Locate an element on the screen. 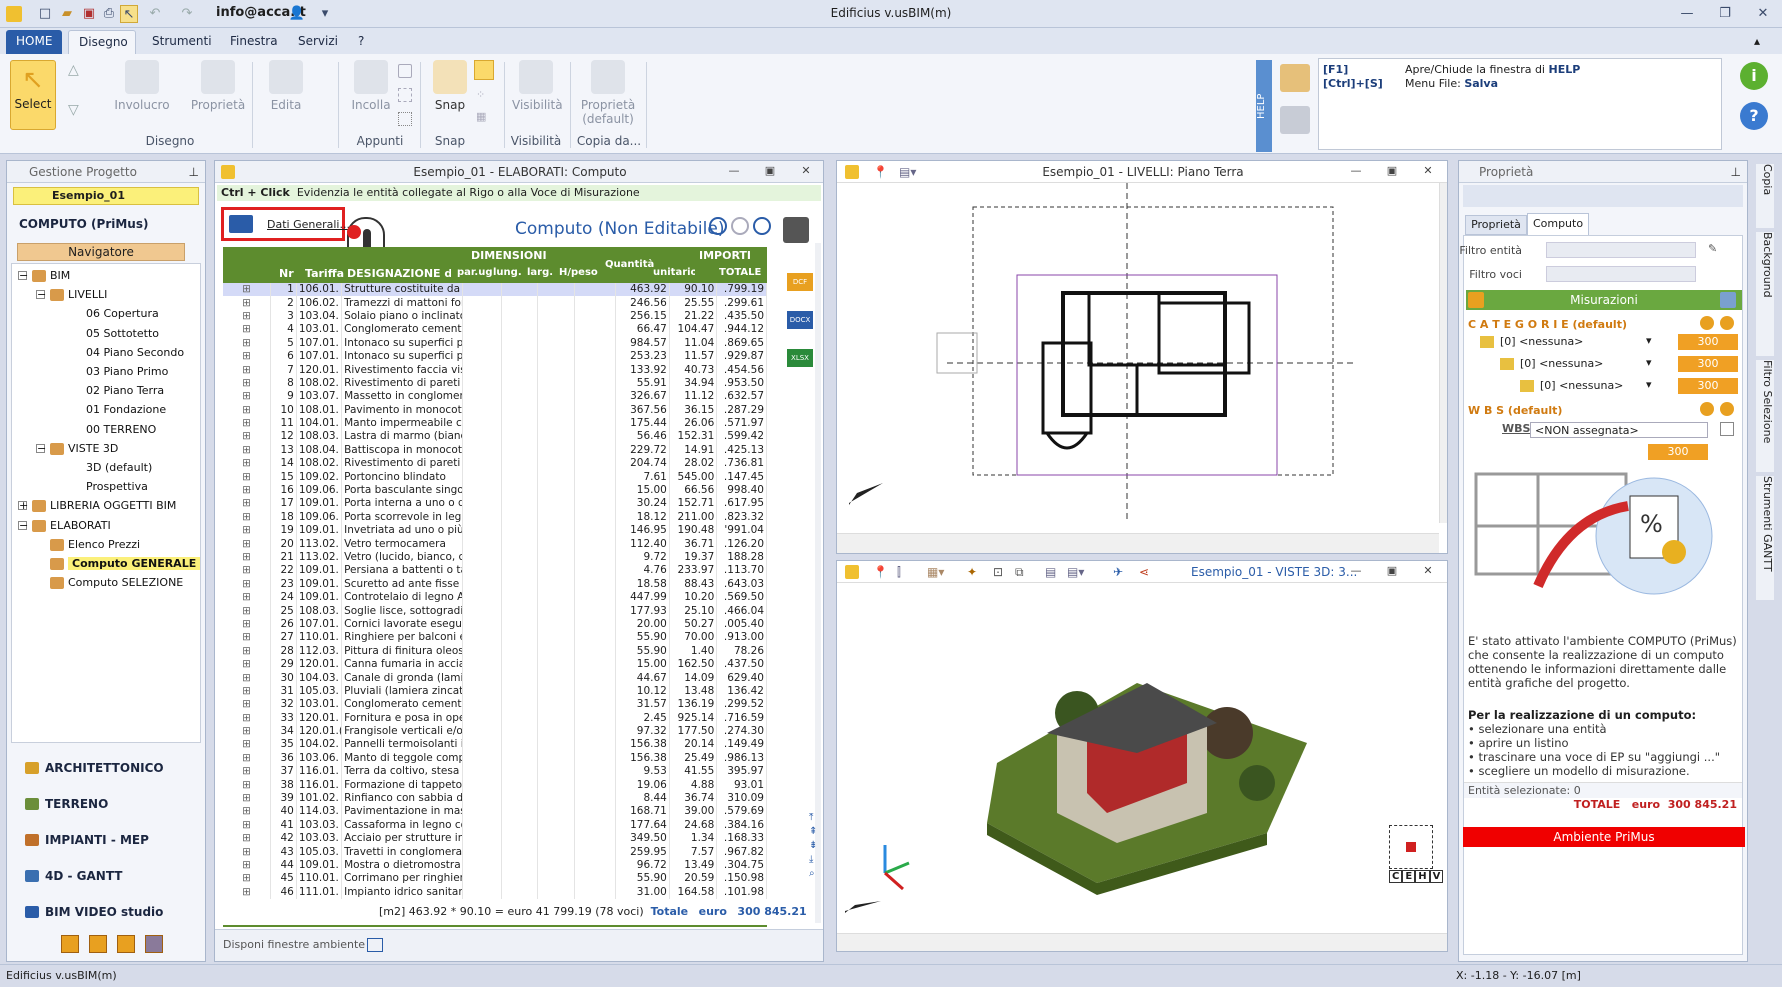  category-select-1: [0] <nessuna> is located at coordinates (1575, 342).